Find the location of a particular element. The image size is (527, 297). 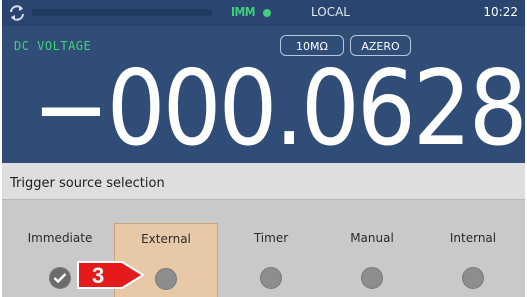

option-manual: Manual is located at coordinates (372, 260).